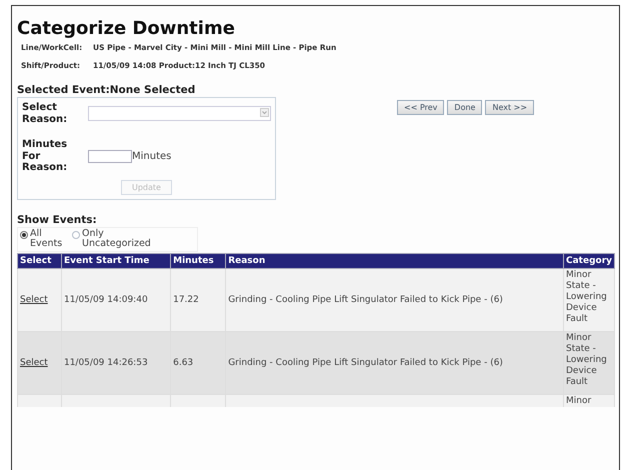  I want to click on column-header: Event Start Time, so click(116, 261).